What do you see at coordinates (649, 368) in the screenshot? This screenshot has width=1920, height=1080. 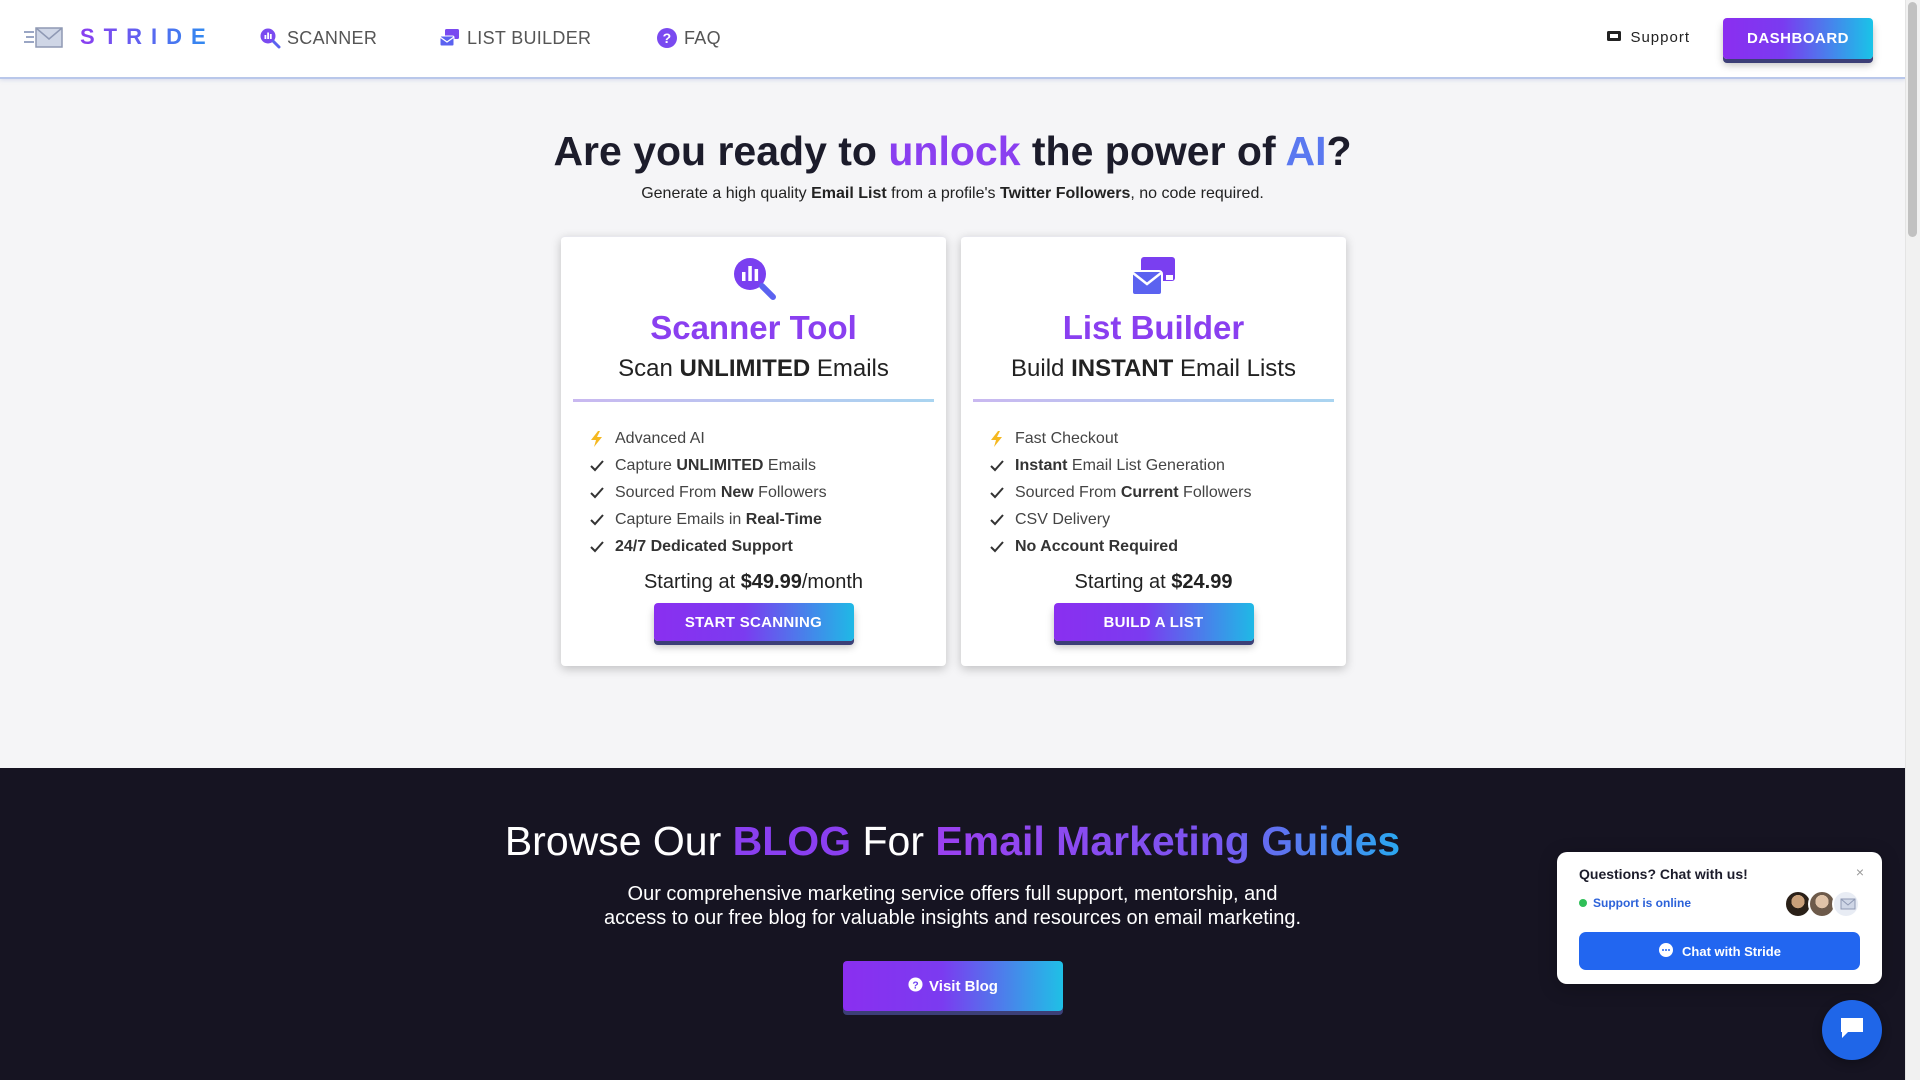 I see `card-subtitle-text: Scan` at bounding box center [649, 368].